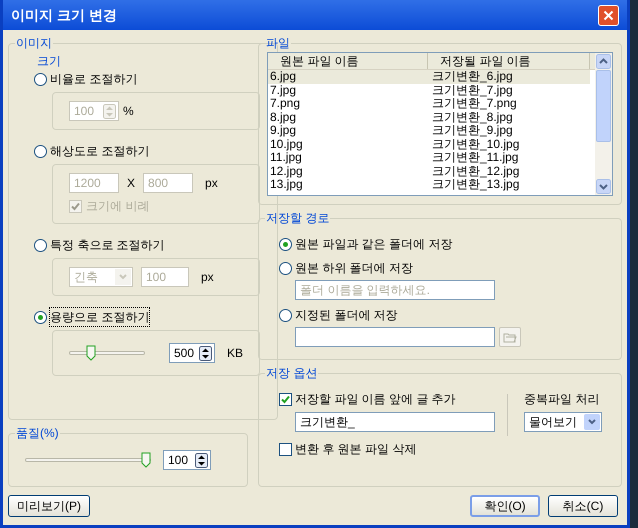 This screenshot has width=638, height=528. Describe the element at coordinates (563, 422) in the screenshot. I see `duplicate-dropdown: 물어보기` at that location.